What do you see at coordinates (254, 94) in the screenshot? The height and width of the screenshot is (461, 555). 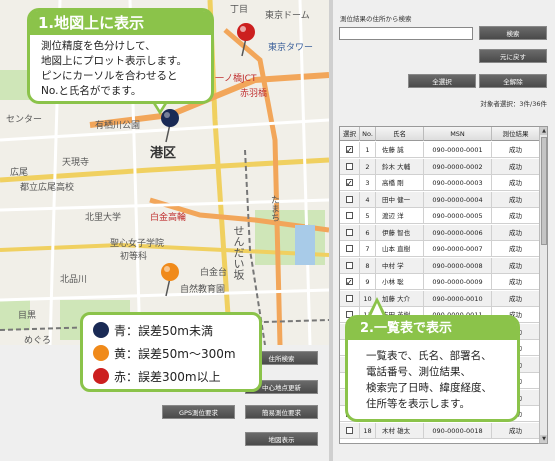 I see `map-label: 赤羽橋` at bounding box center [254, 94].